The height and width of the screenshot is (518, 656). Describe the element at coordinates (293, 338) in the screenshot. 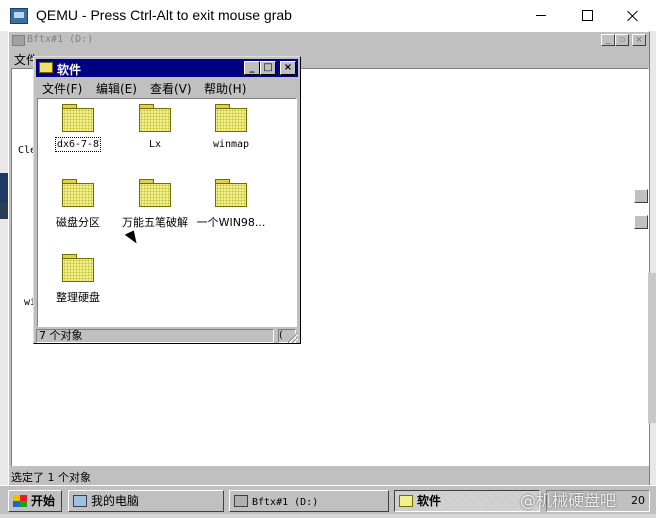

I see `resize-grip` at that location.